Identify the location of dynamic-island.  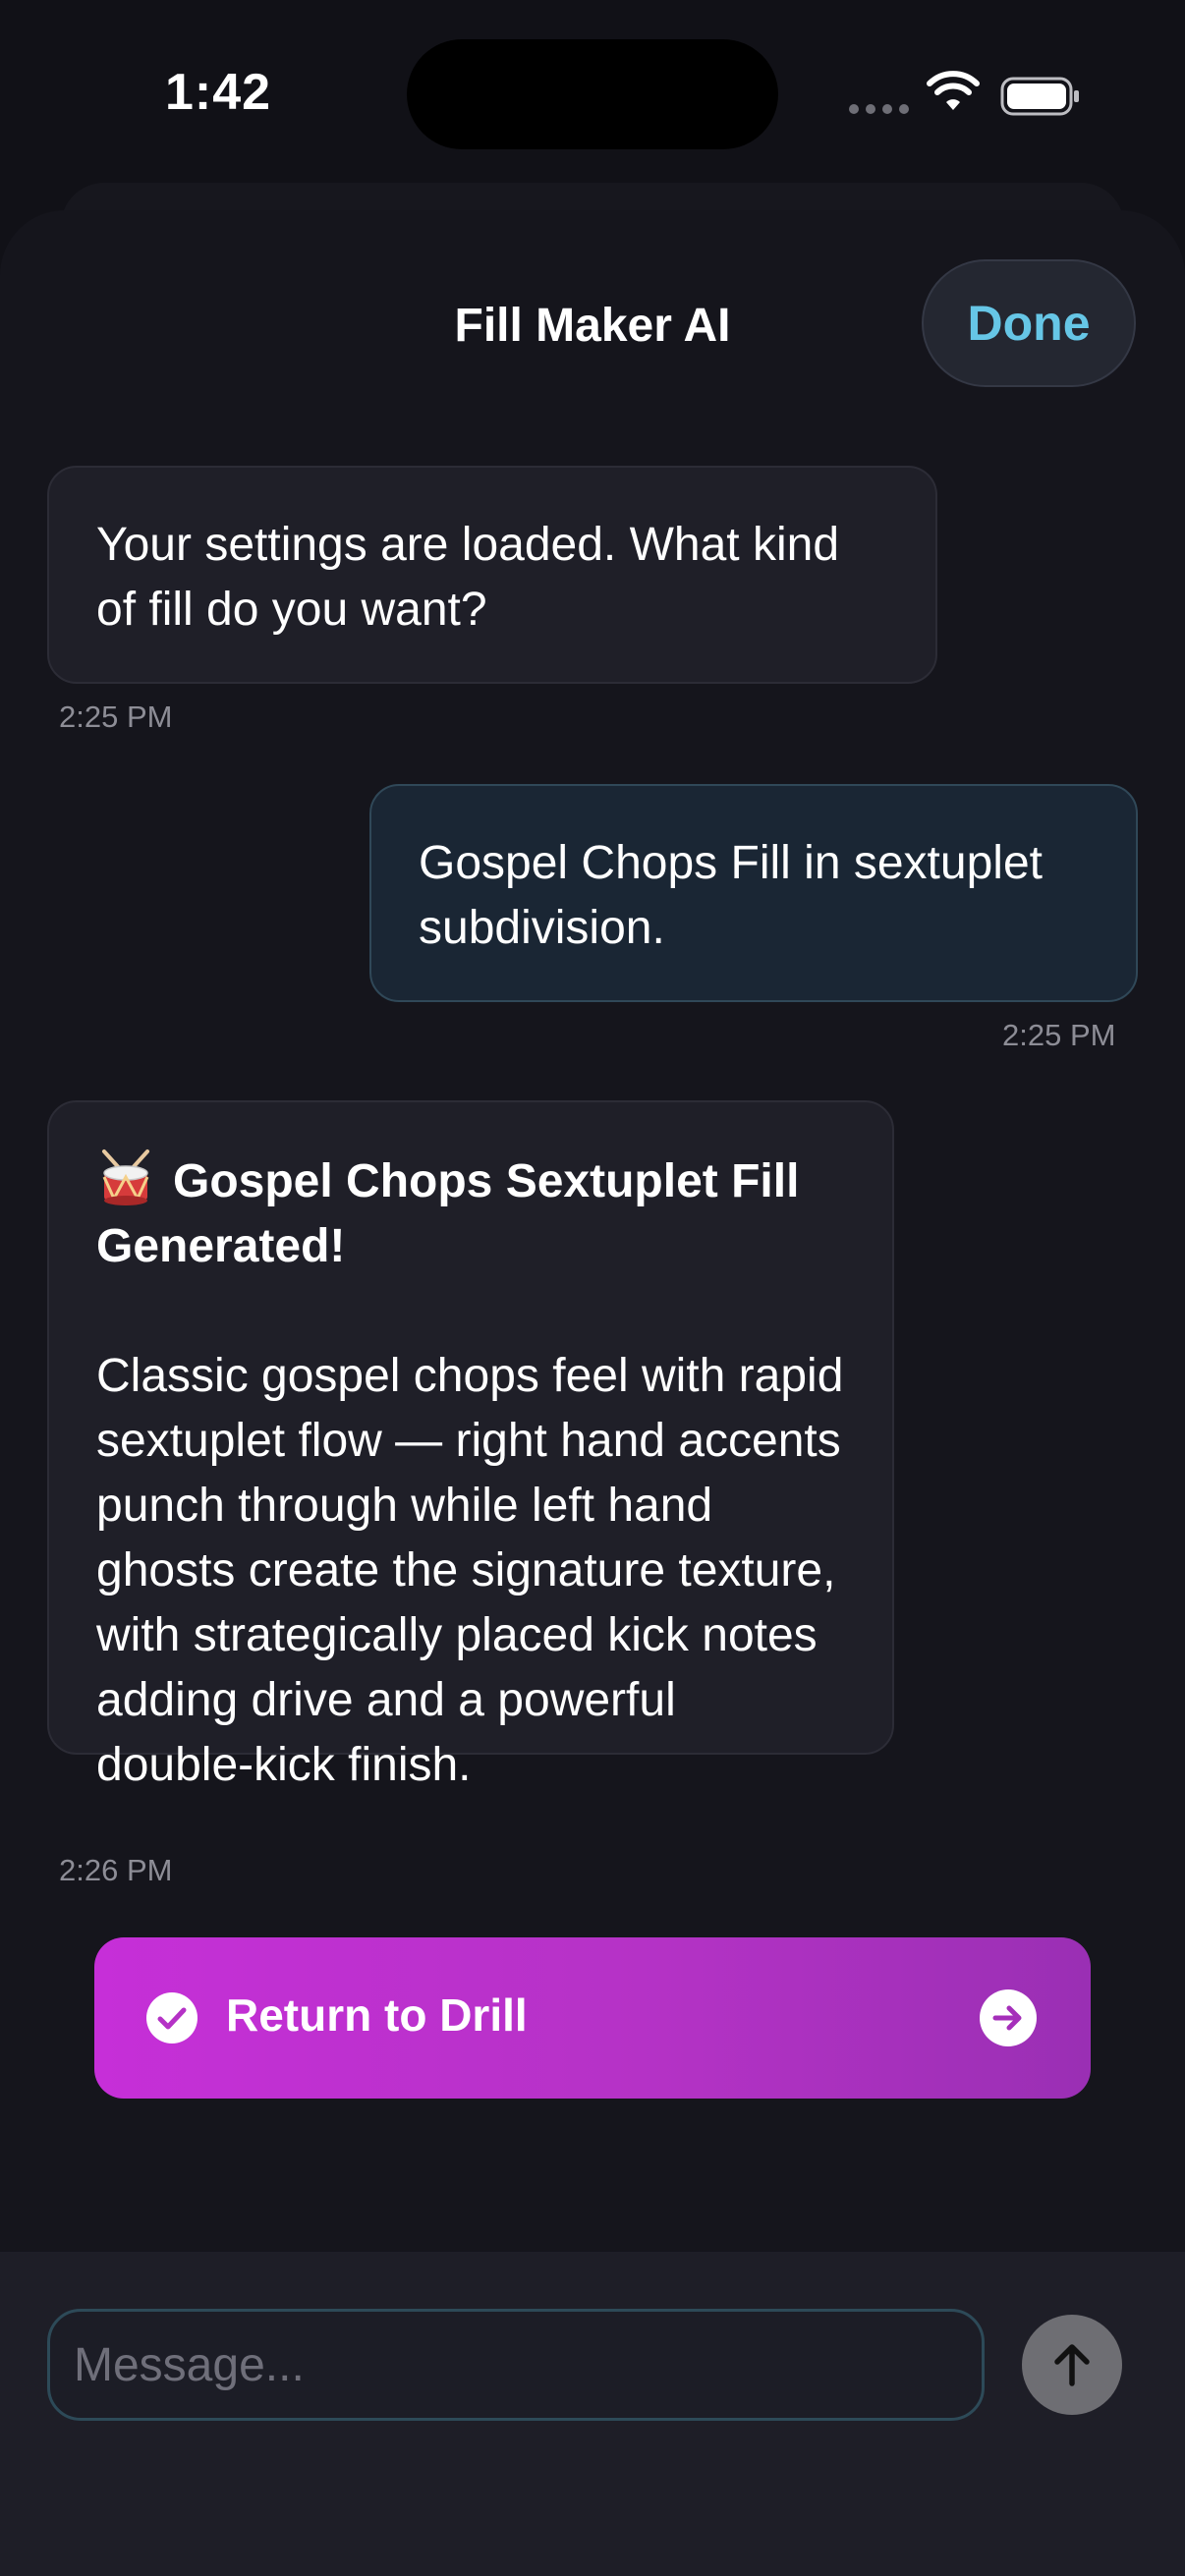
(592, 94).